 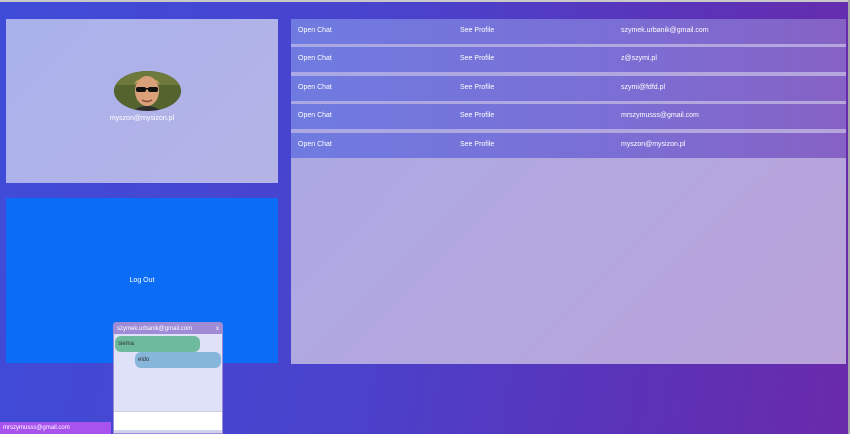 What do you see at coordinates (155, 328) in the screenshot?
I see `chat-title: szymek.urbanik@gmail.com` at bounding box center [155, 328].